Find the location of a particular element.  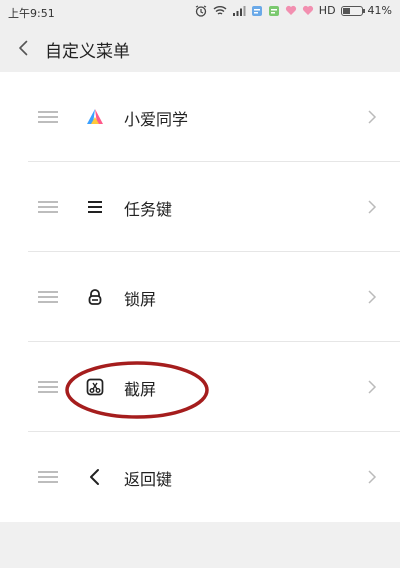

battery-level is located at coordinates (346, 10).